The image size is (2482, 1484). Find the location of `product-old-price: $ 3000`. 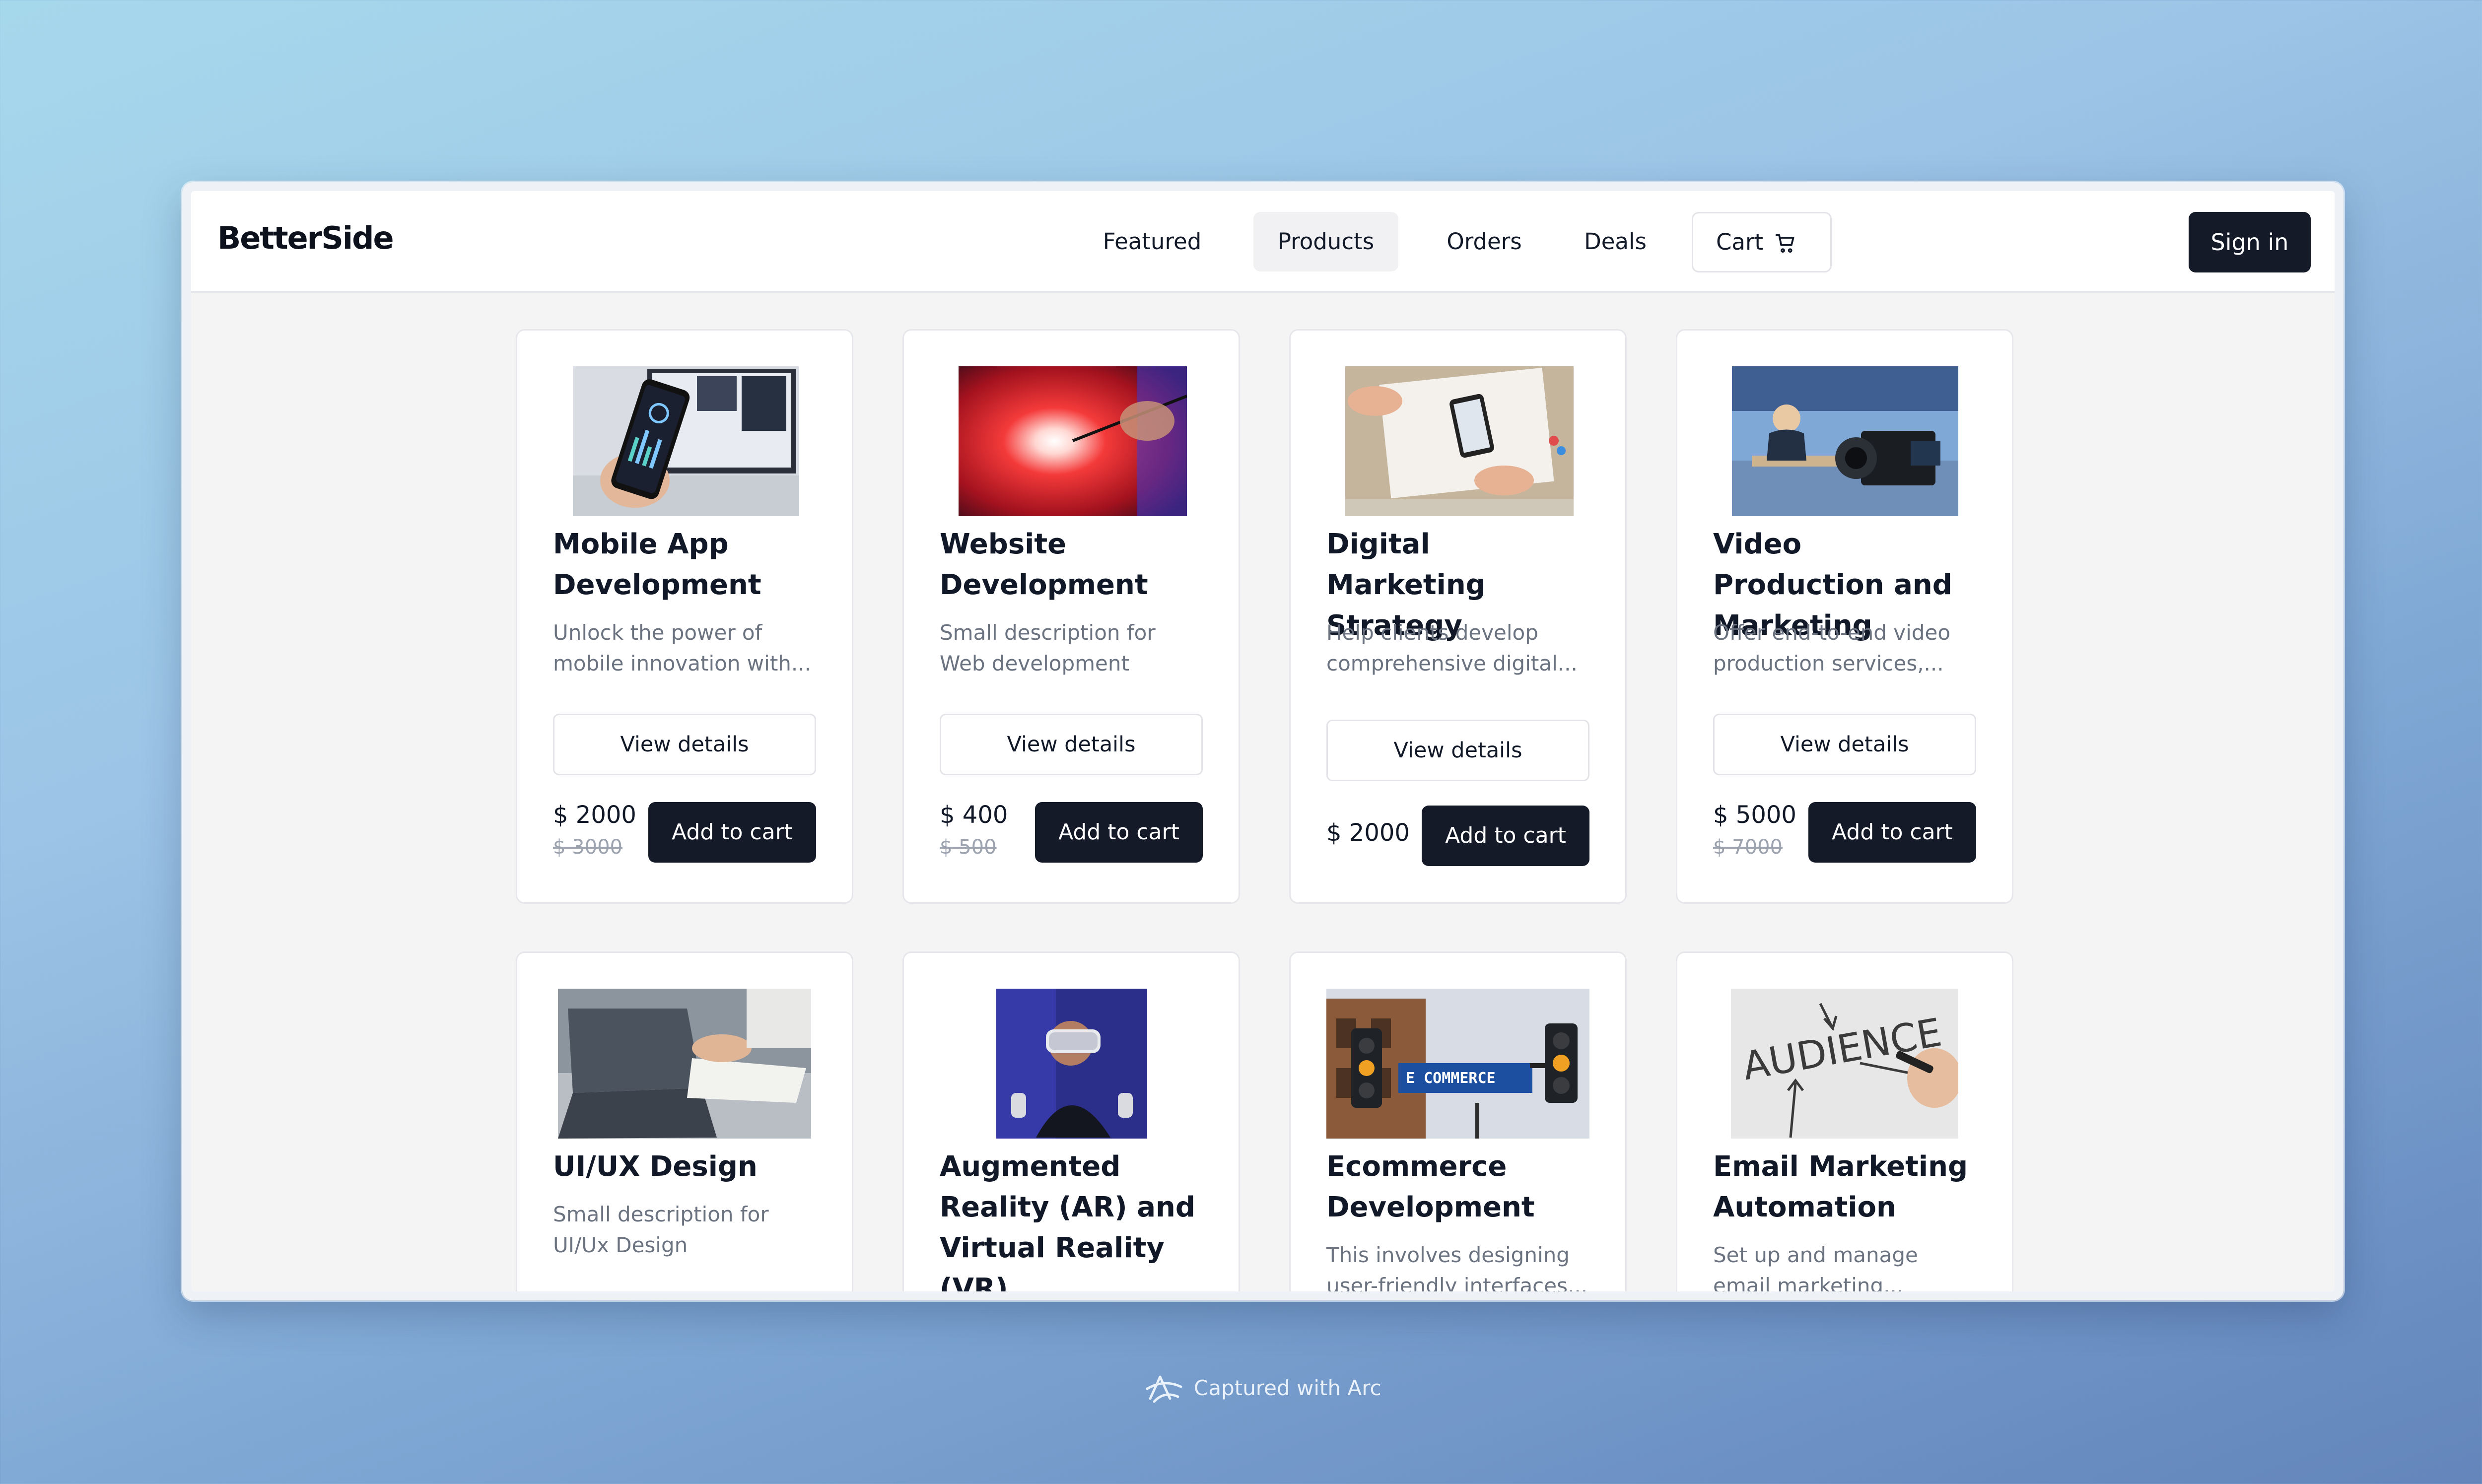

product-old-price: $ 3000 is located at coordinates (587, 847).